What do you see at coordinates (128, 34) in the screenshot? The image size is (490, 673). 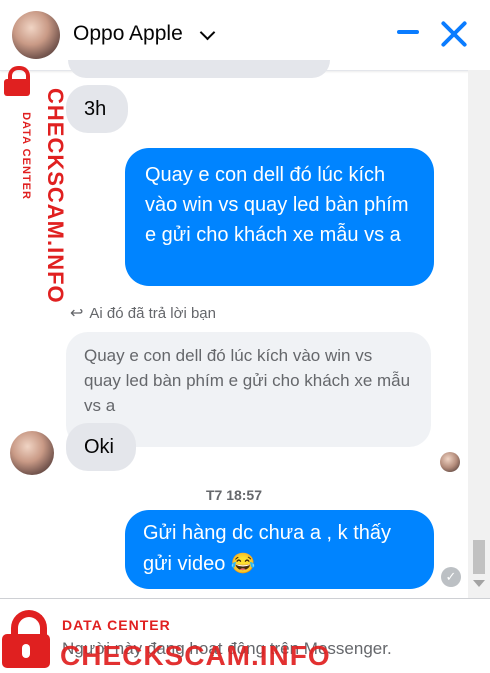 I see `contact-name: Oppo Apple` at bounding box center [128, 34].